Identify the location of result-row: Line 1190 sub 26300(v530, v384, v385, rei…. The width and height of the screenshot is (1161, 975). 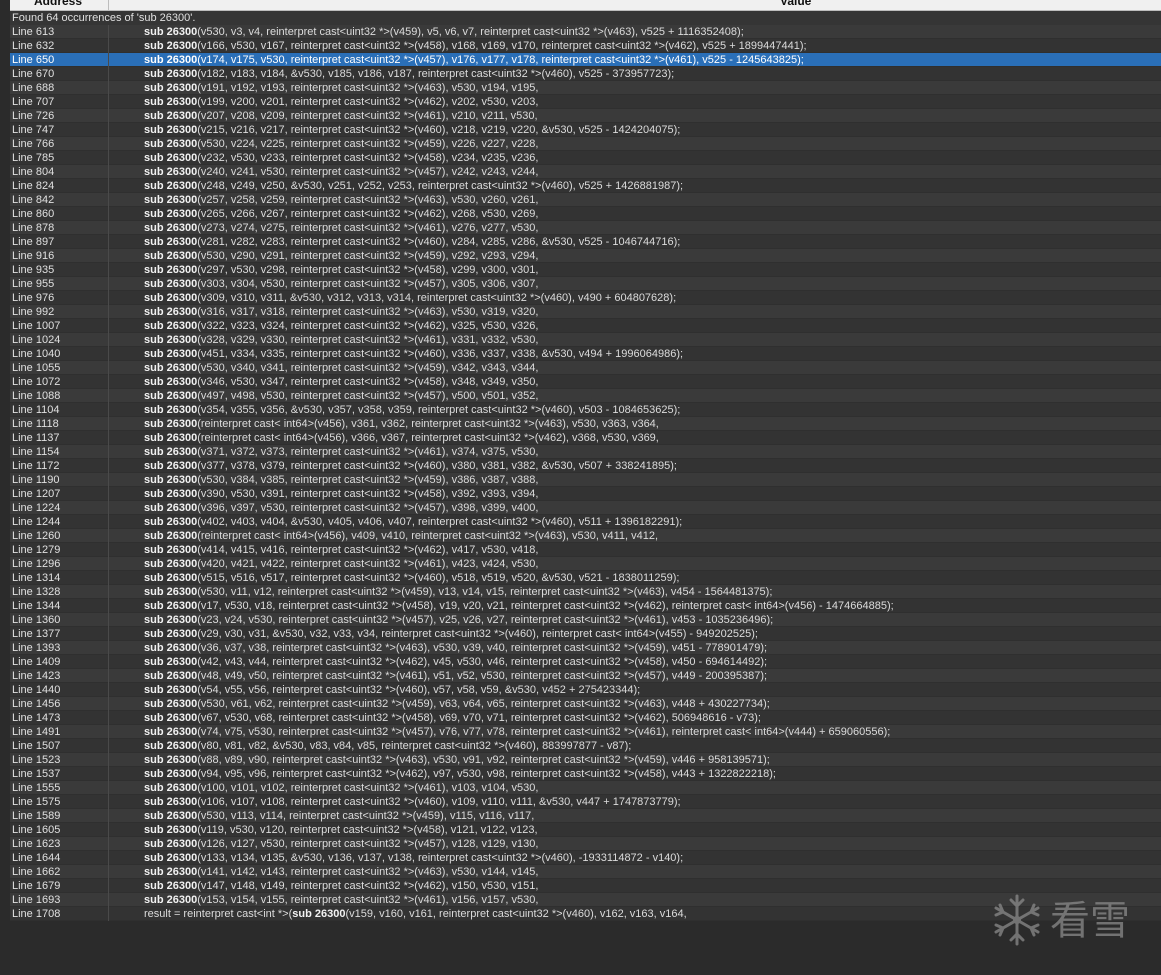
(585, 480).